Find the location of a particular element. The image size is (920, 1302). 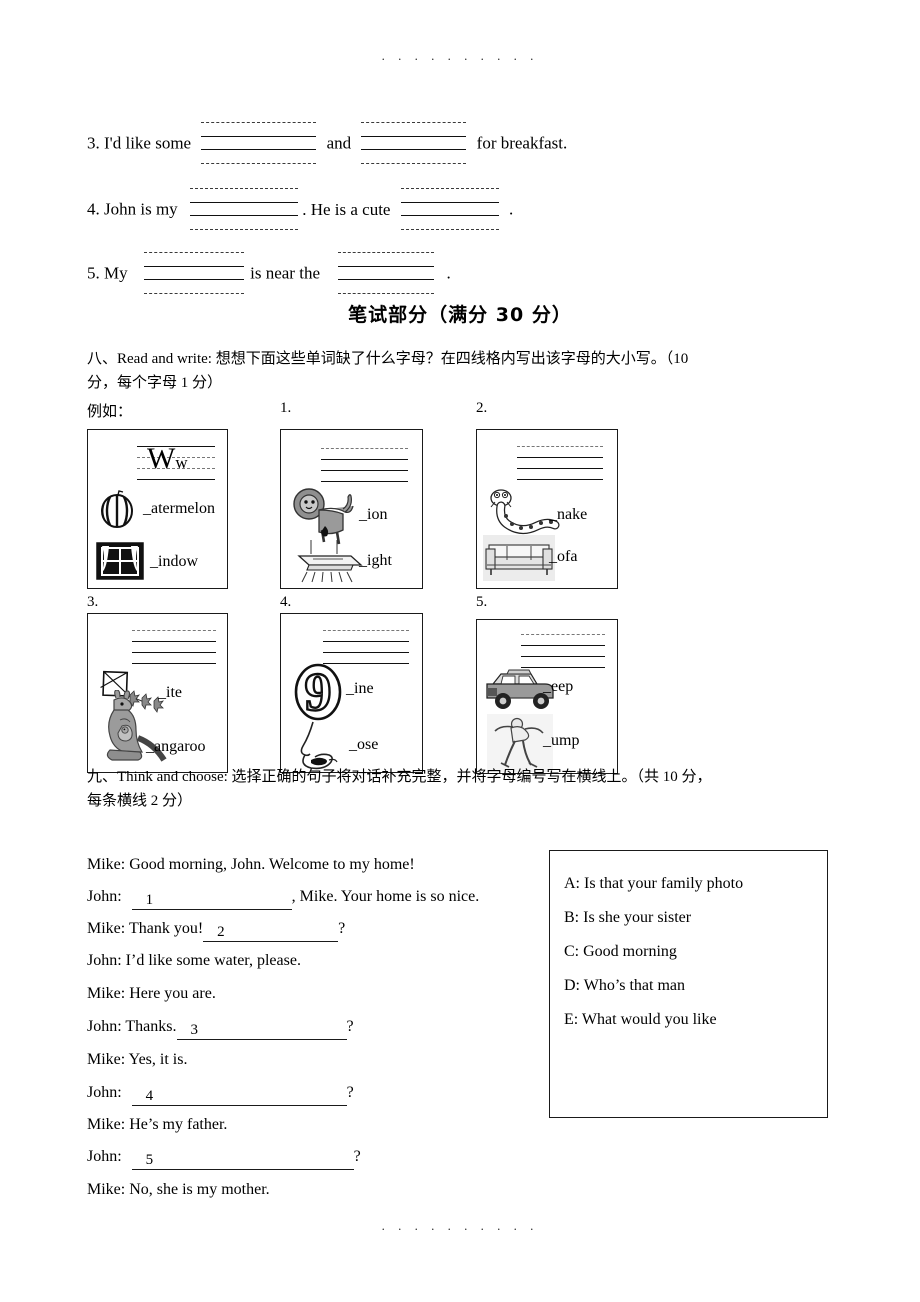

light-icon is located at coordinates (329, 563).